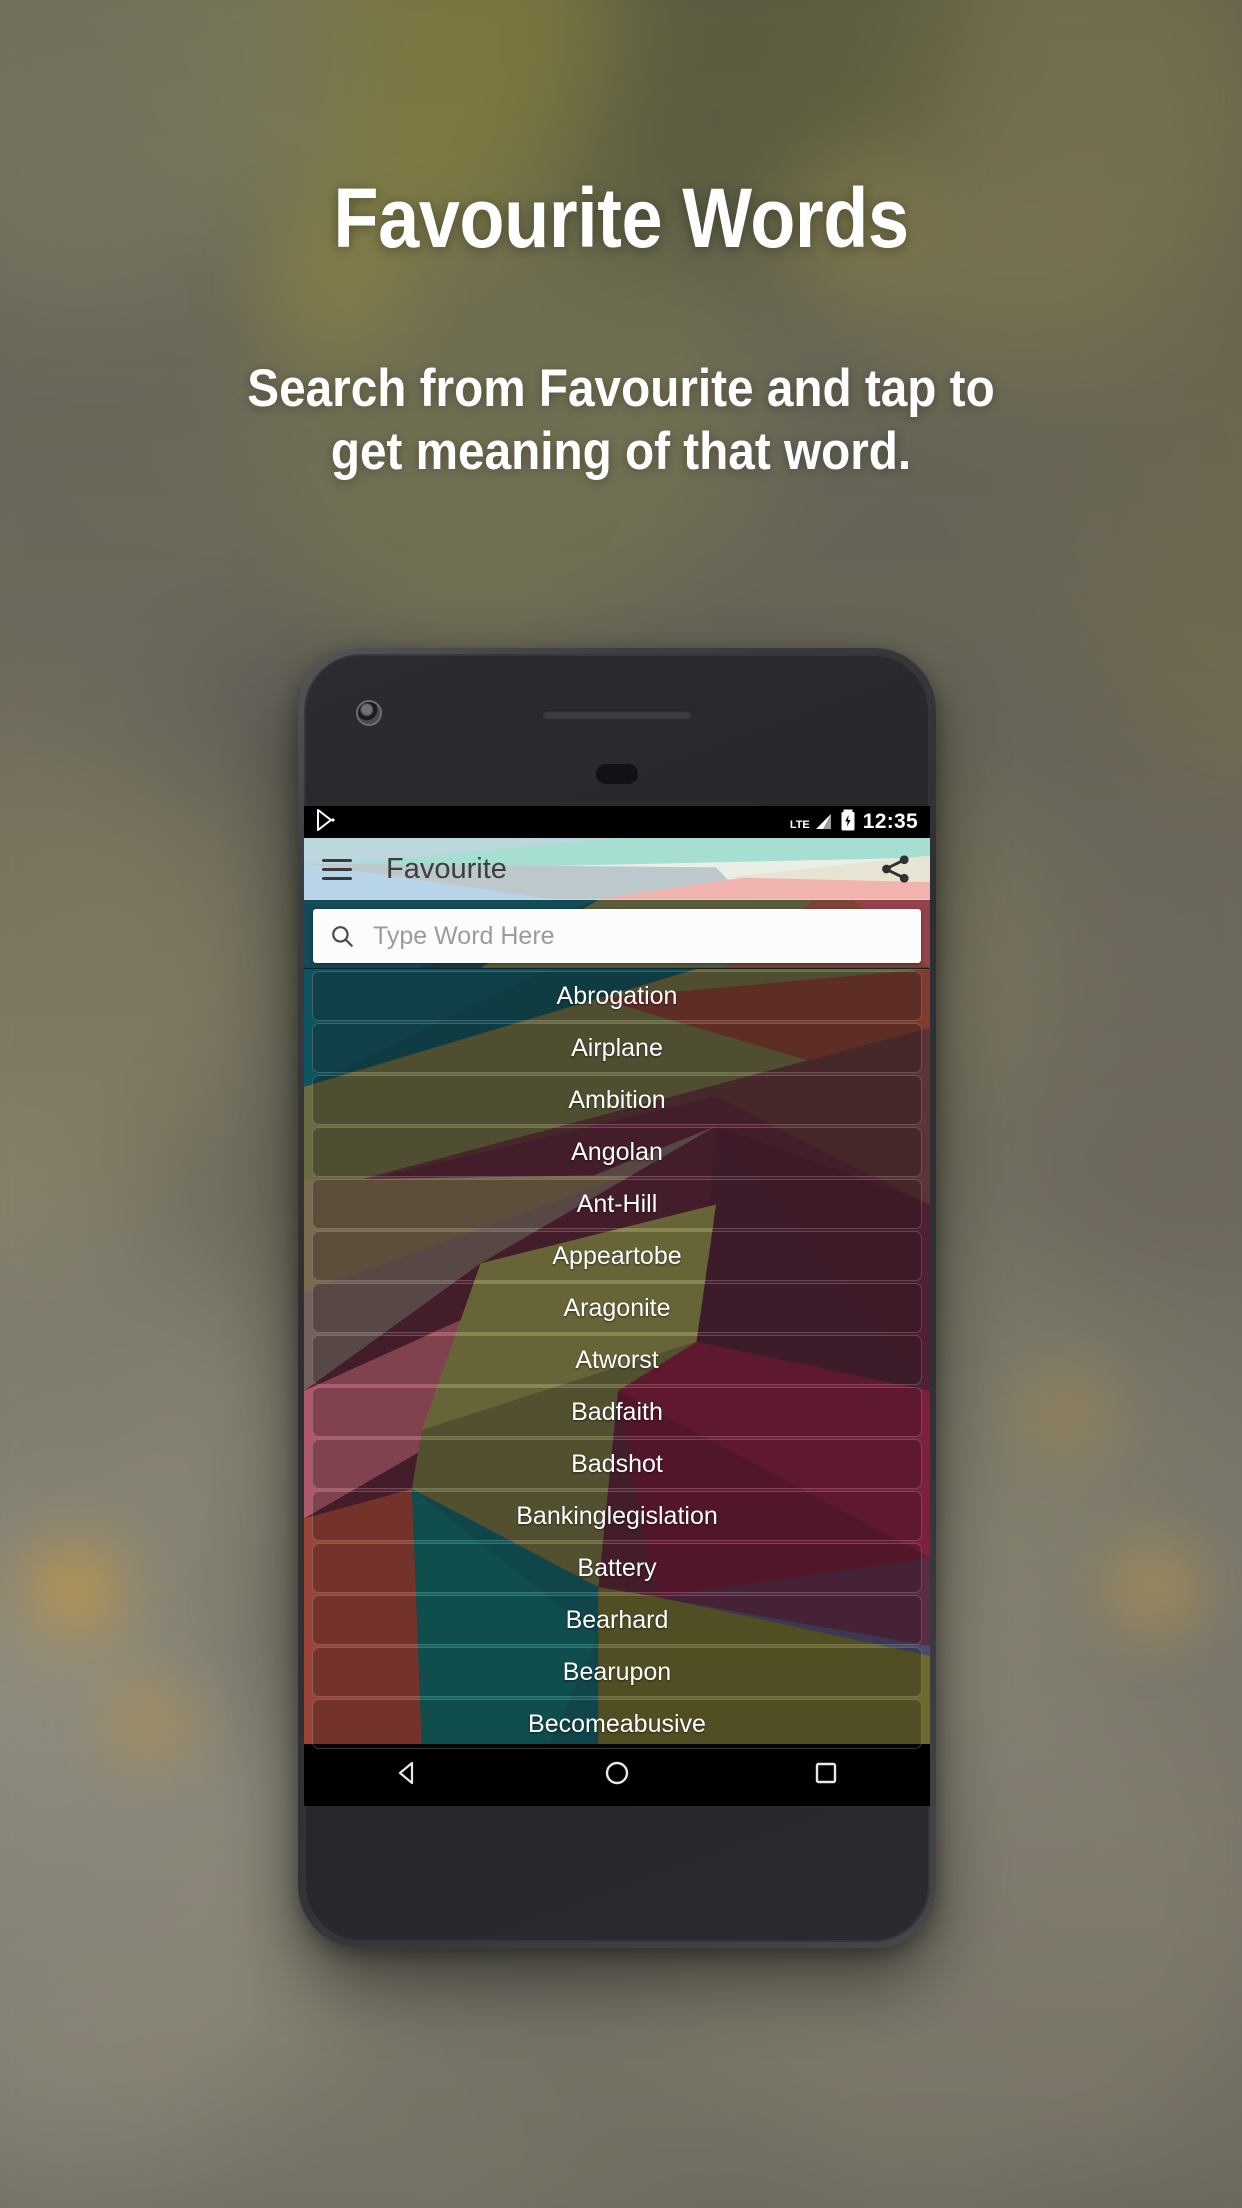 The image size is (1242, 2208). Describe the element at coordinates (826, 1775) in the screenshot. I see `recents-nav-icon` at that location.